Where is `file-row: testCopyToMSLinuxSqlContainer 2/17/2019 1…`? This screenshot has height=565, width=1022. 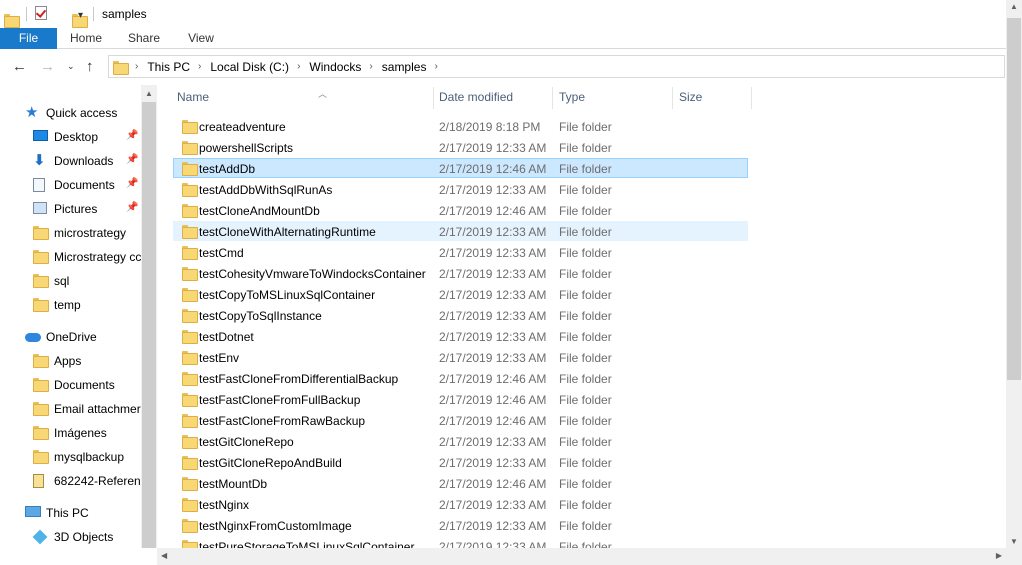 file-row: testCopyToMSLinuxSqlContainer 2/17/2019 1… is located at coordinates (460, 294).